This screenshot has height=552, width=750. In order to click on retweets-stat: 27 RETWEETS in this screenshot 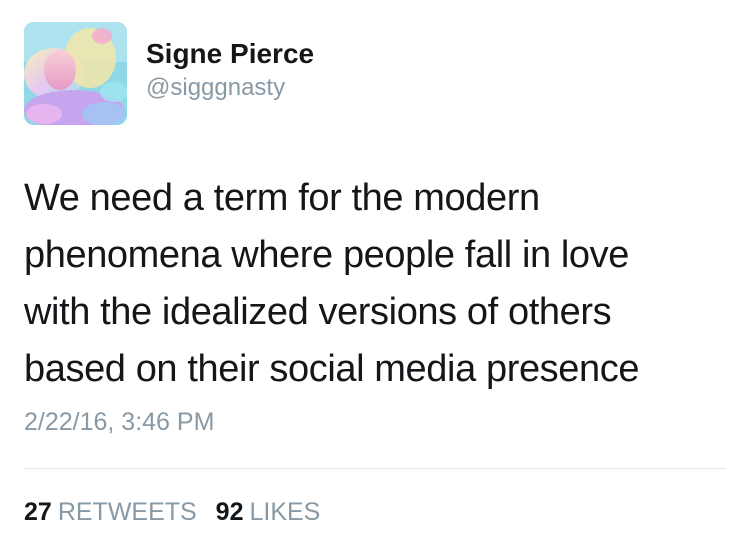, I will do `click(120, 512)`.